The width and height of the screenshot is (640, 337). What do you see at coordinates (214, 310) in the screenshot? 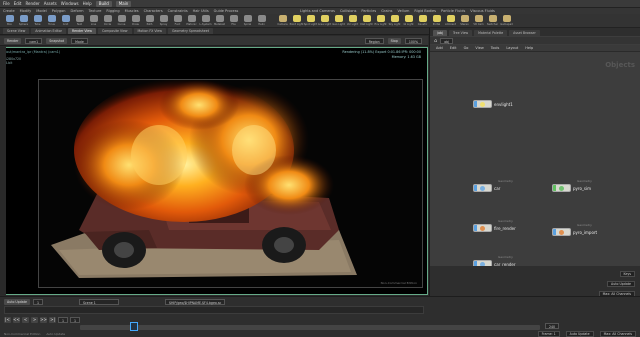
I see `timeline-ruler` at bounding box center [214, 310].